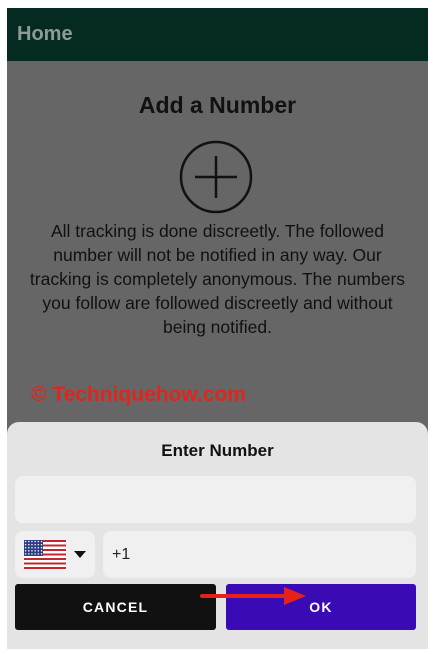 This screenshot has height=654, width=433. Describe the element at coordinates (45, 554) in the screenshot. I see `us-flag-icon` at that location.